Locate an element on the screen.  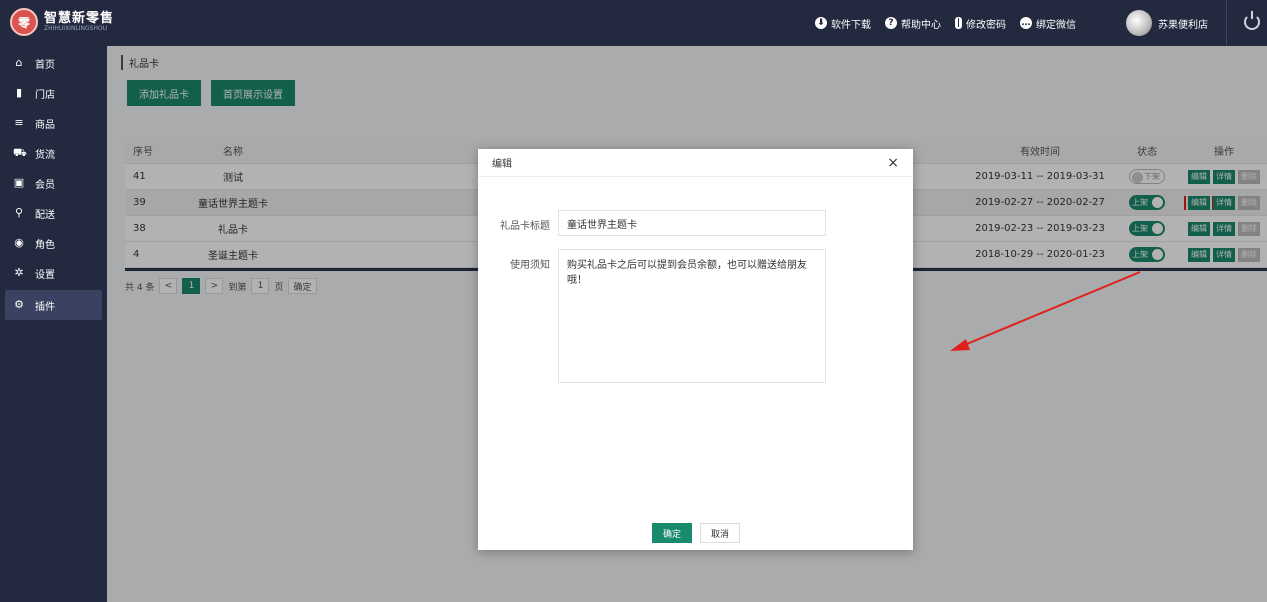
sidebar-item-0: ⌂ 首页 is located at coordinates (53, 63).